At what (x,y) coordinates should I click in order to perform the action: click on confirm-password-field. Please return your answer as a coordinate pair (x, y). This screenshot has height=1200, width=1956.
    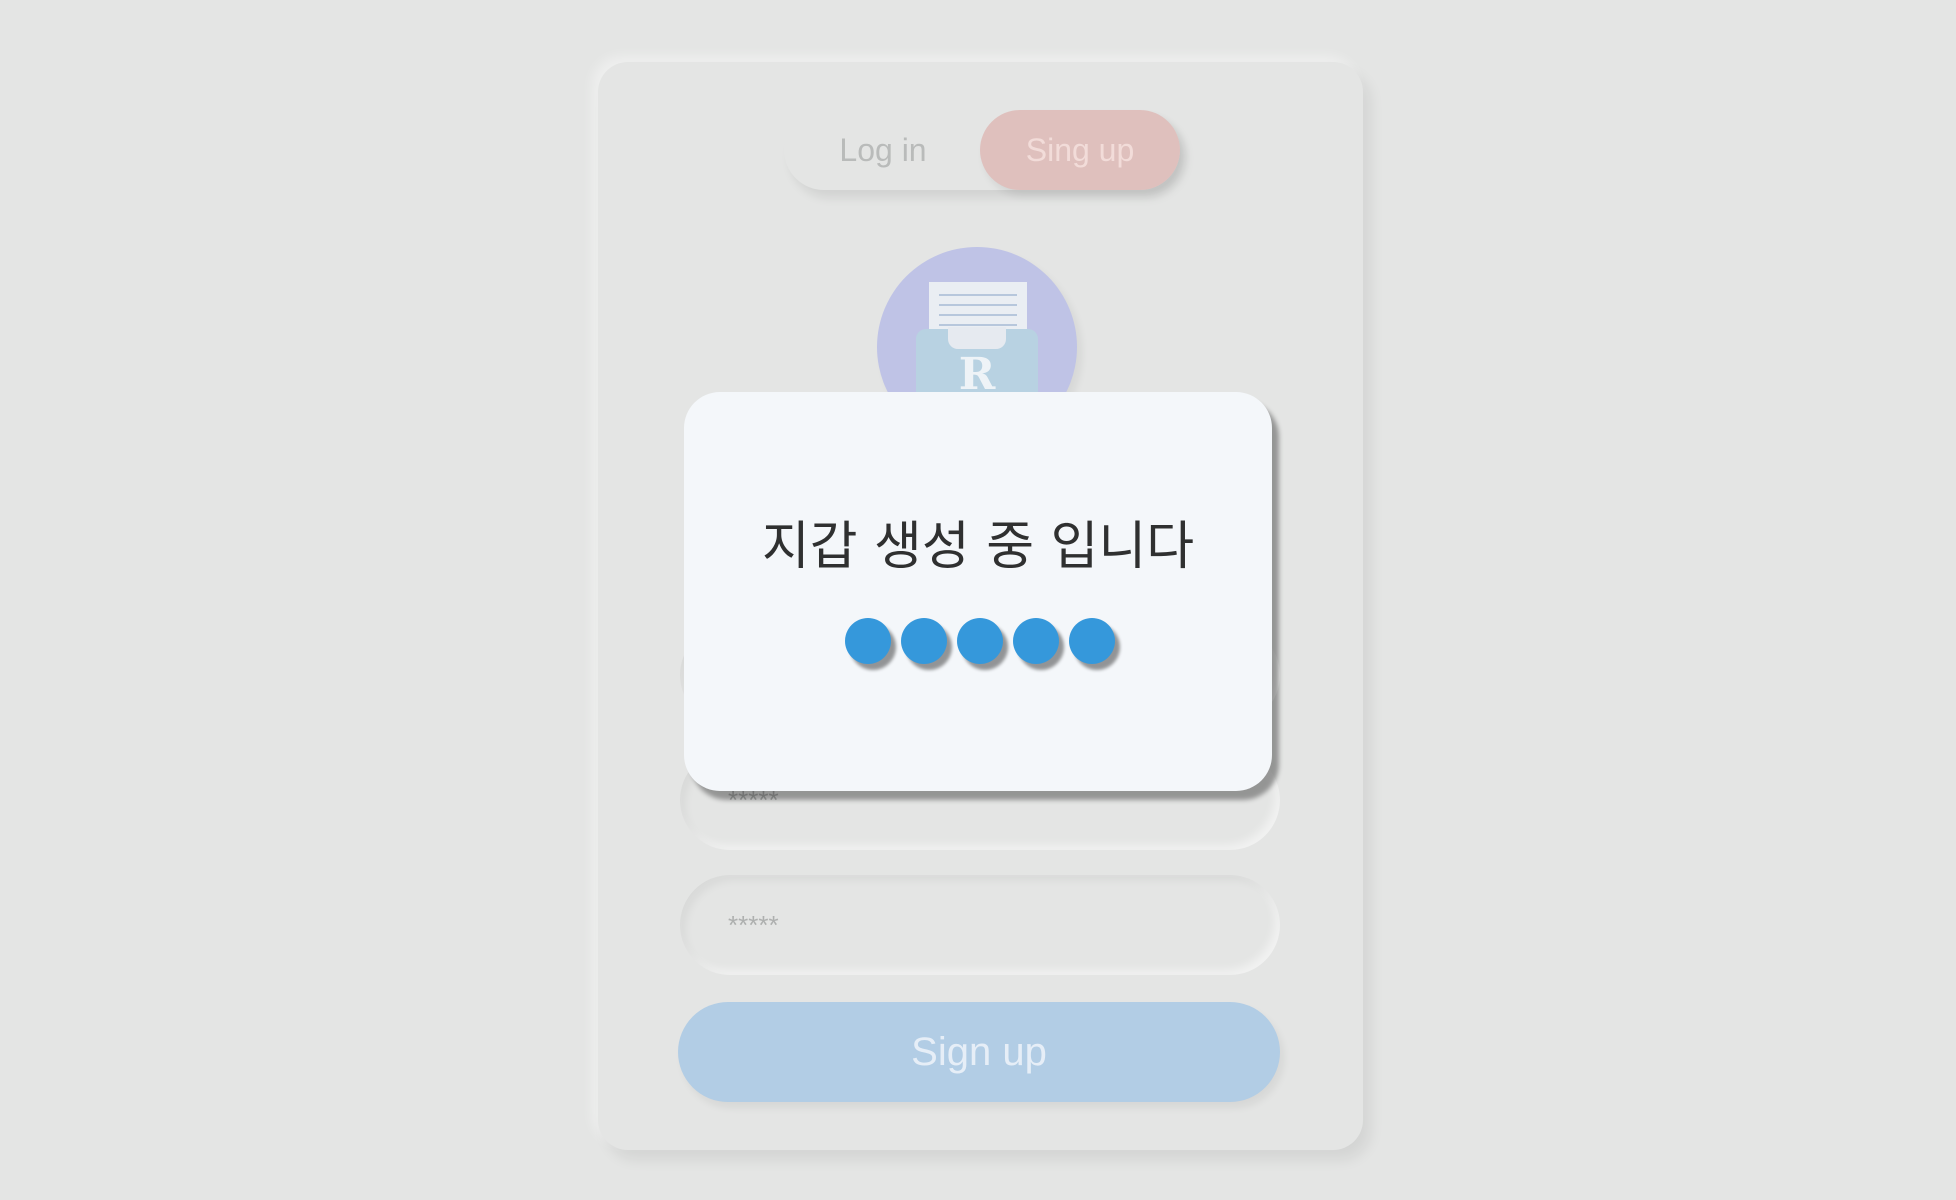
    Looking at the image, I should click on (980, 925).